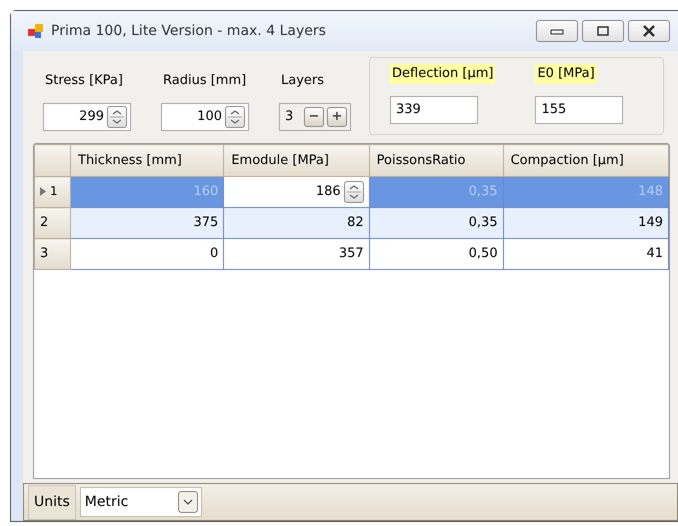 The image size is (678, 526). Describe the element at coordinates (297, 223) in the screenshot. I see `table-cell: 82` at that location.